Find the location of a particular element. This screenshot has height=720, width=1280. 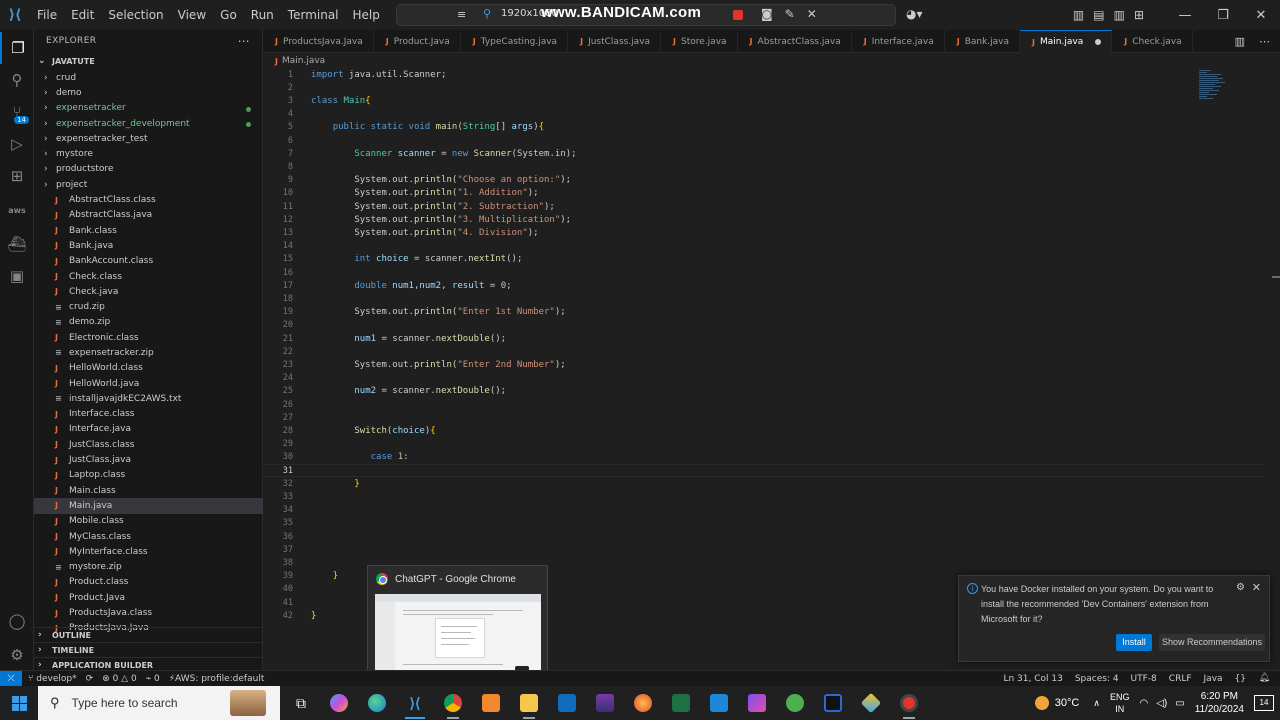

copilot-app-icon is located at coordinates (339, 703).